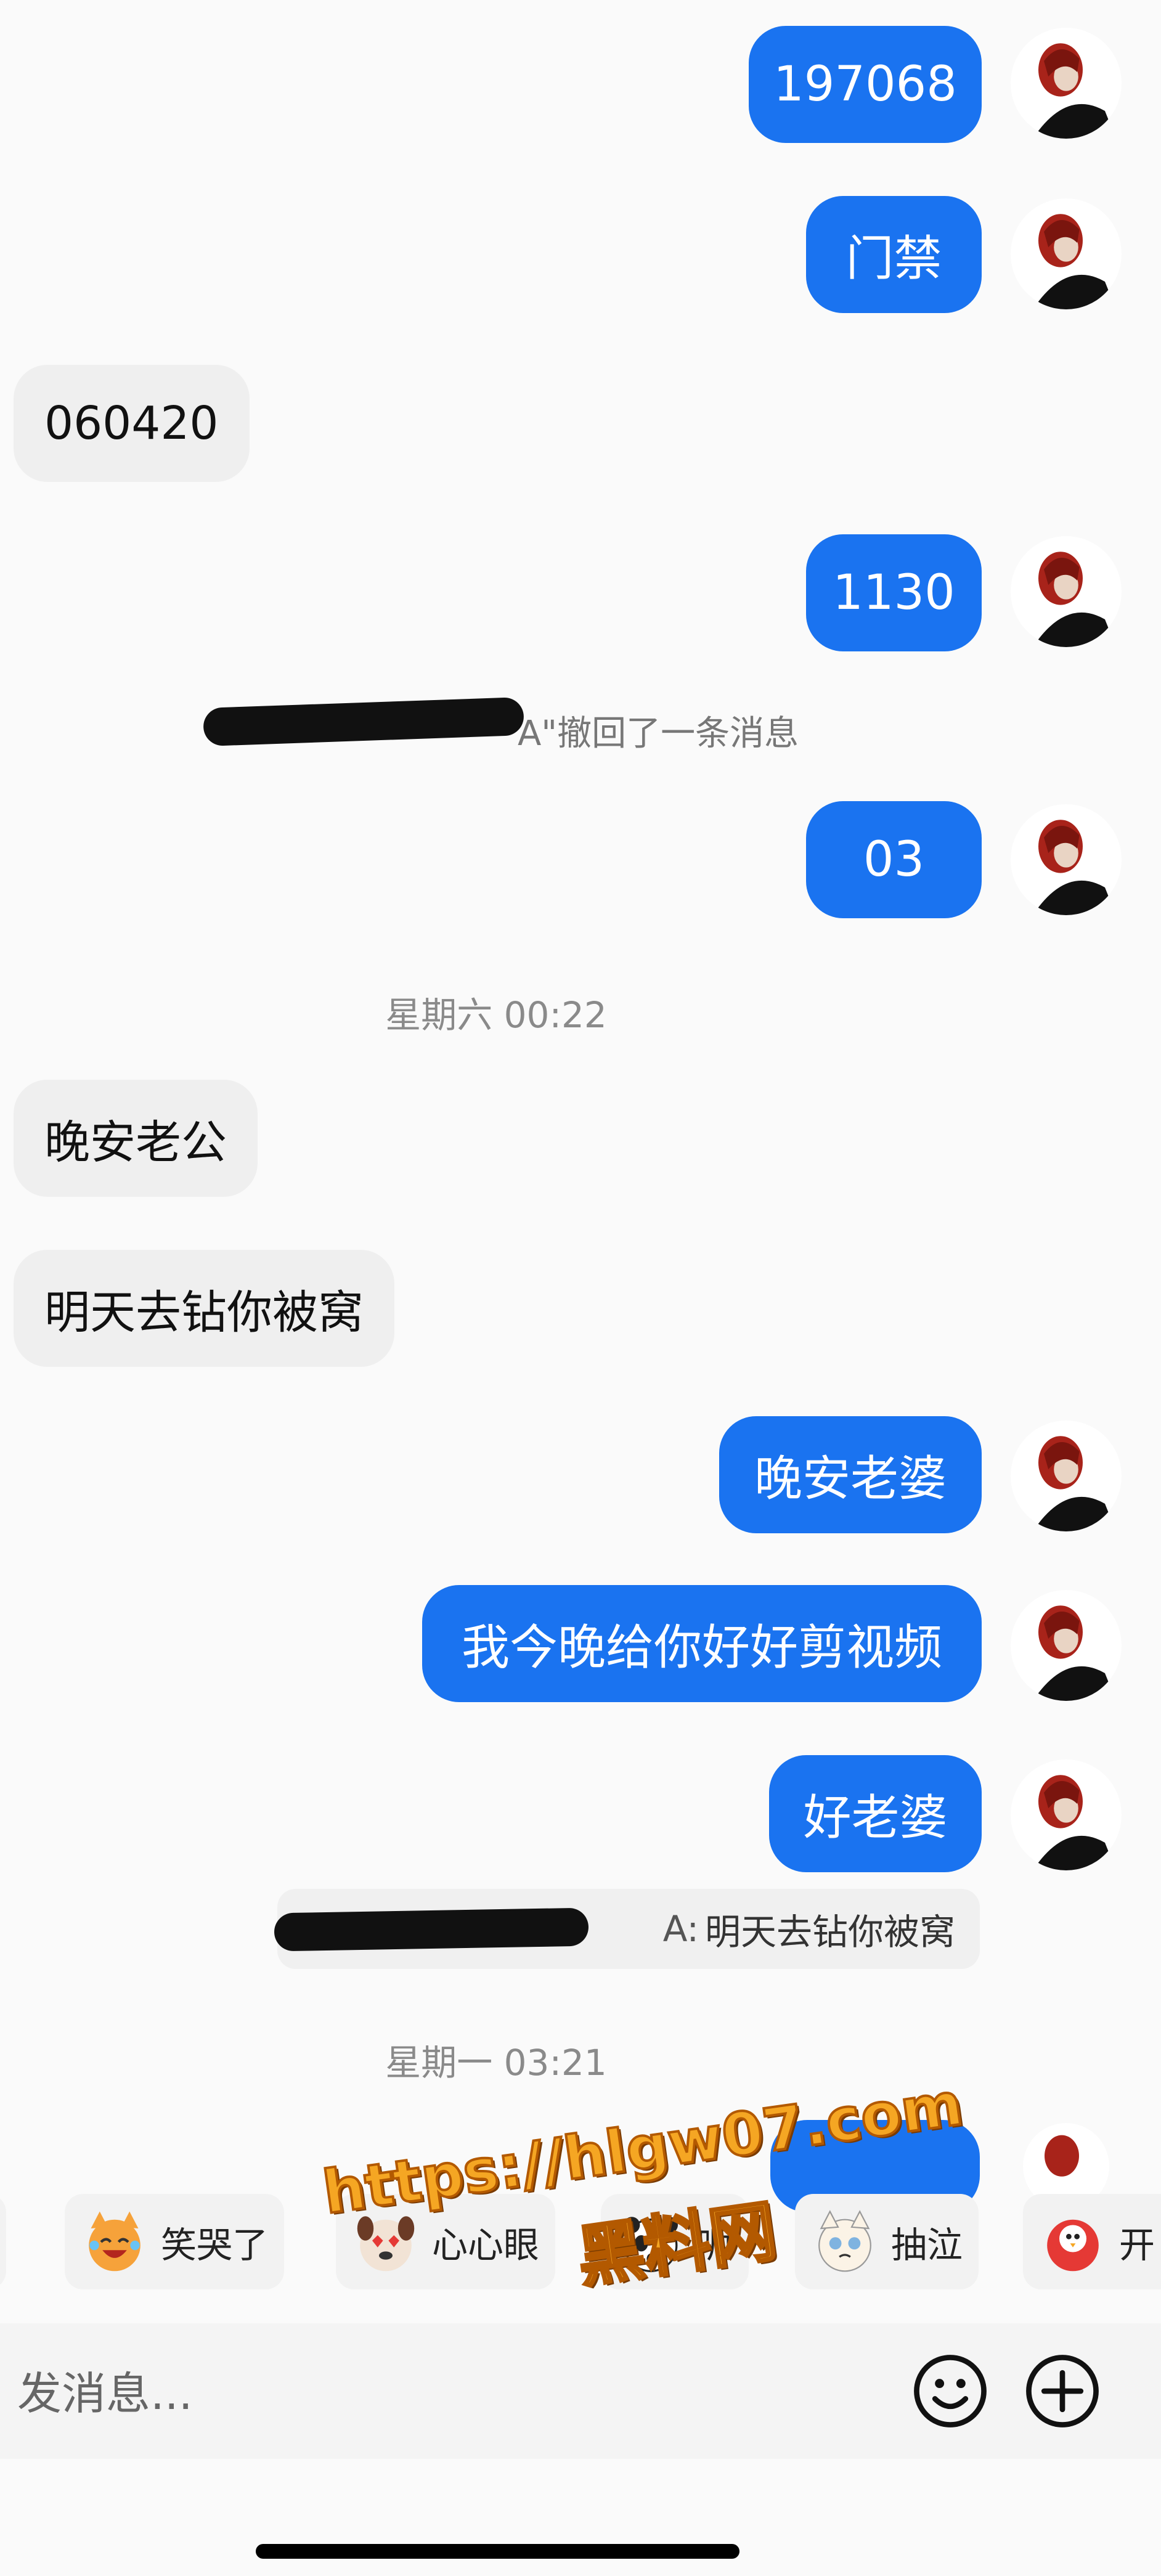 The image size is (1161, 2576). I want to click on red-bird-icon, so click(1073, 2242).